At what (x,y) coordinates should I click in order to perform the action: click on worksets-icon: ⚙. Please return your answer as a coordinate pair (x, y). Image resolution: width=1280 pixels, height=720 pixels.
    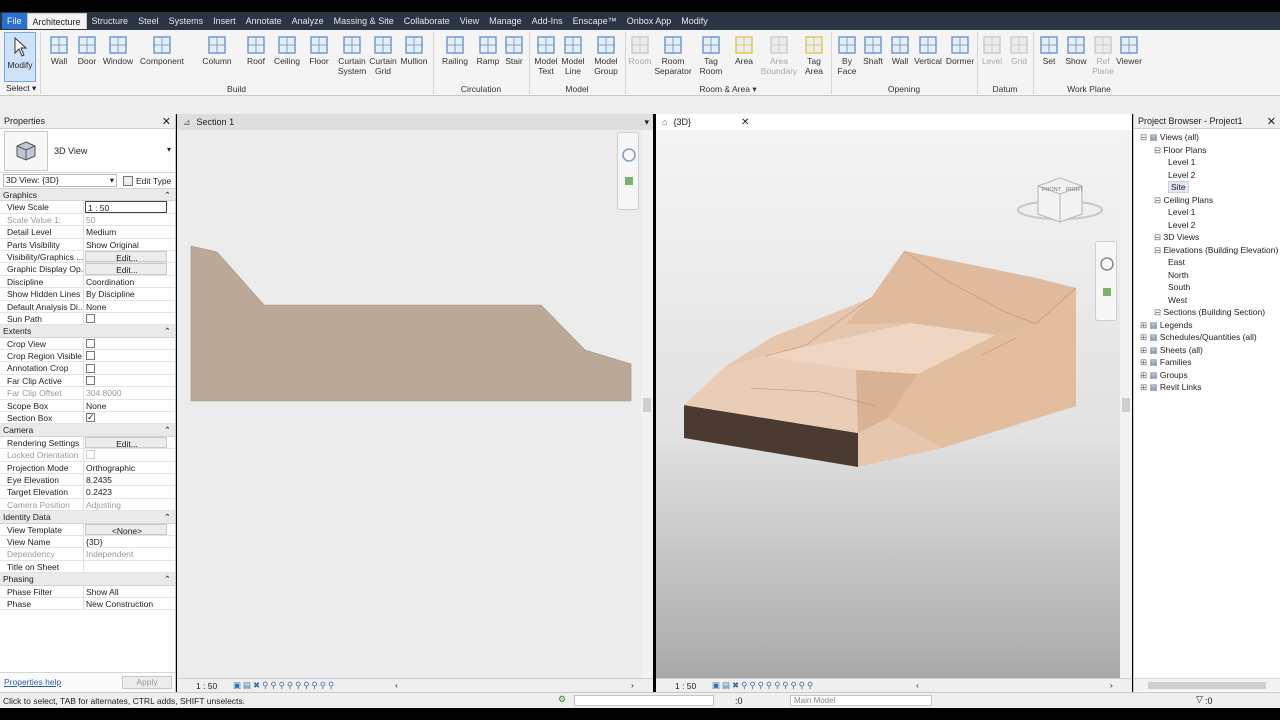
    Looking at the image, I should click on (562, 699).